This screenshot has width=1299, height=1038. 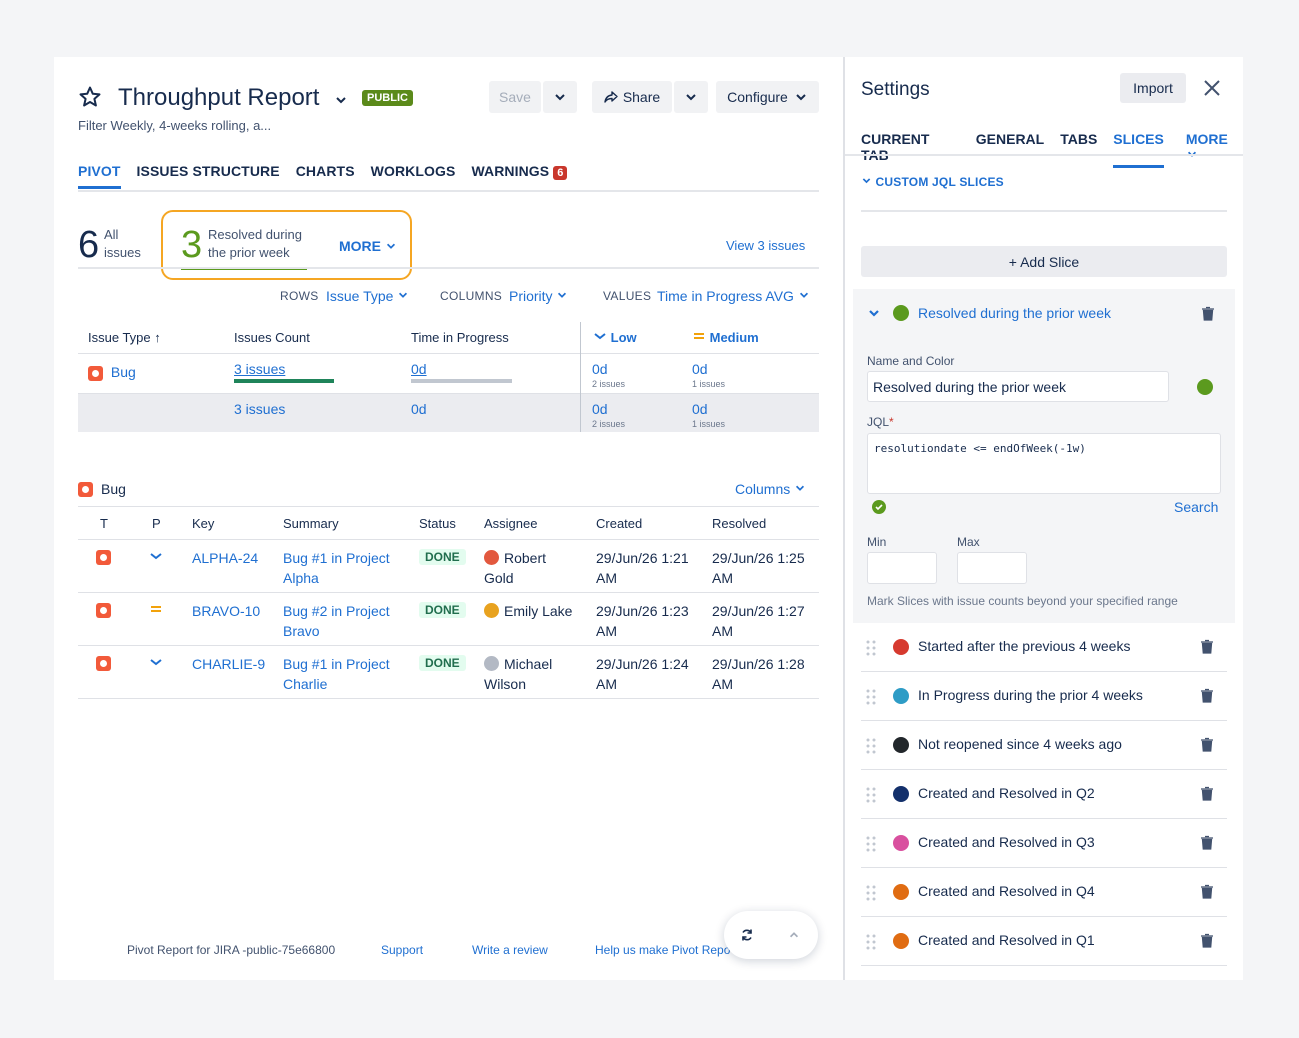 What do you see at coordinates (794, 935) in the screenshot?
I see `chevron-up-icon` at bounding box center [794, 935].